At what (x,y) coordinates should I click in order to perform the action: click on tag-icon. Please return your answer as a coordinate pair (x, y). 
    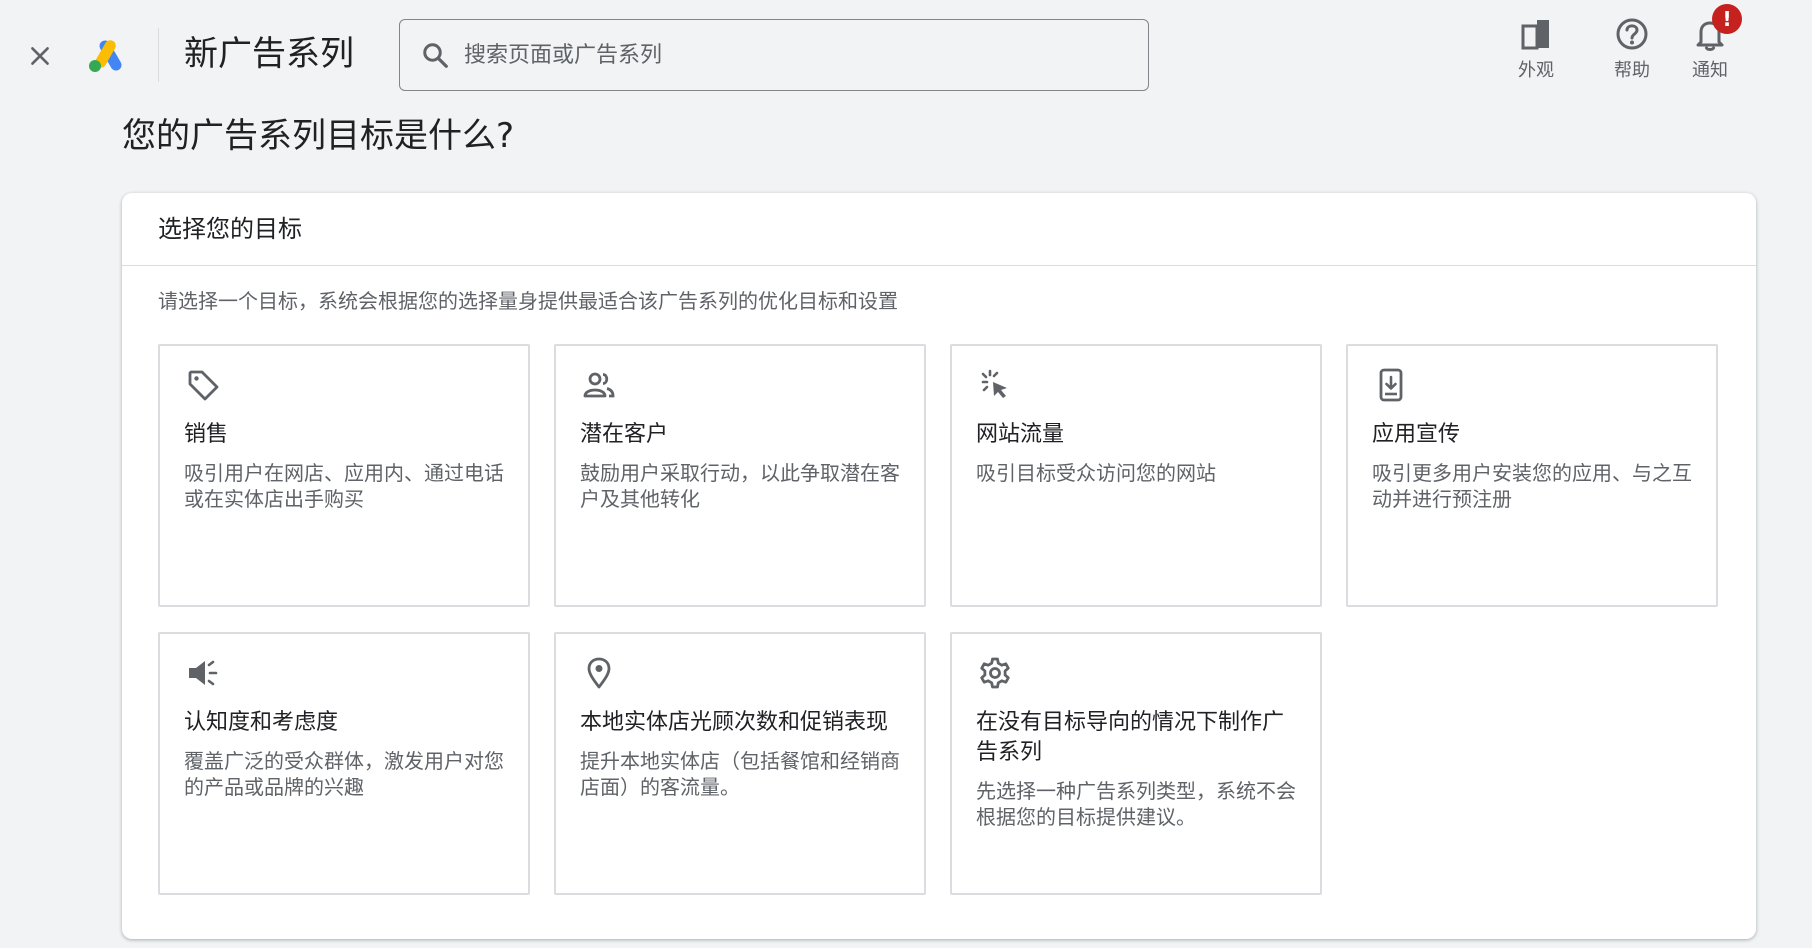
    Looking at the image, I should click on (203, 385).